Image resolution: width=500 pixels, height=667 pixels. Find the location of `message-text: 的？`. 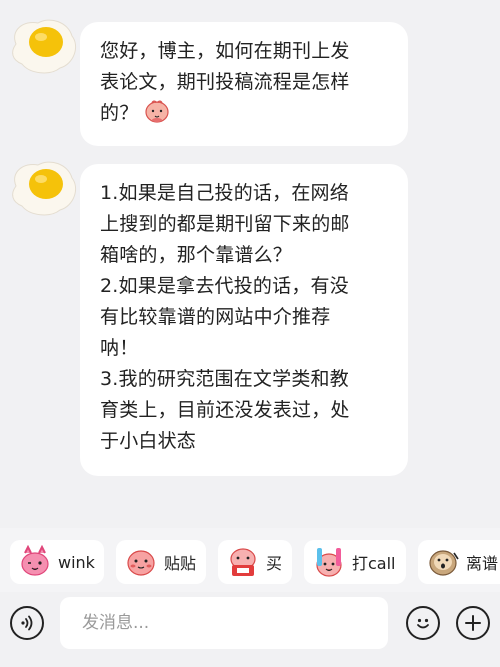

message-text: 的？ is located at coordinates (119, 113).